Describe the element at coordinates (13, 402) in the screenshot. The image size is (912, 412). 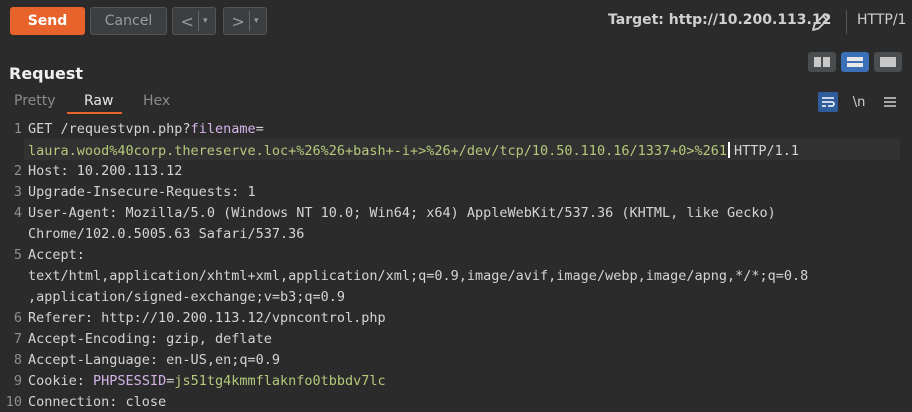
I see `line-number: 10` at that location.